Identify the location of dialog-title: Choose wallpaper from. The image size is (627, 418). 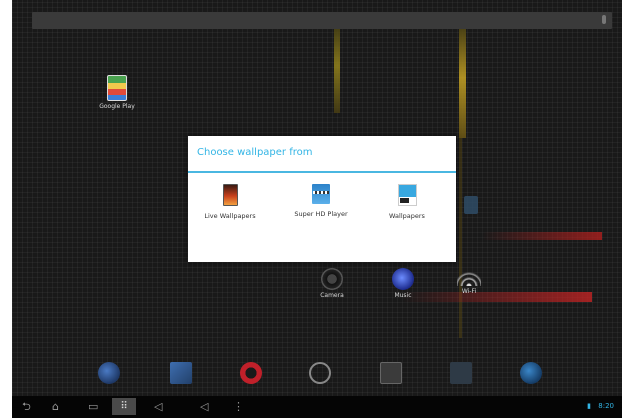
(255, 152).